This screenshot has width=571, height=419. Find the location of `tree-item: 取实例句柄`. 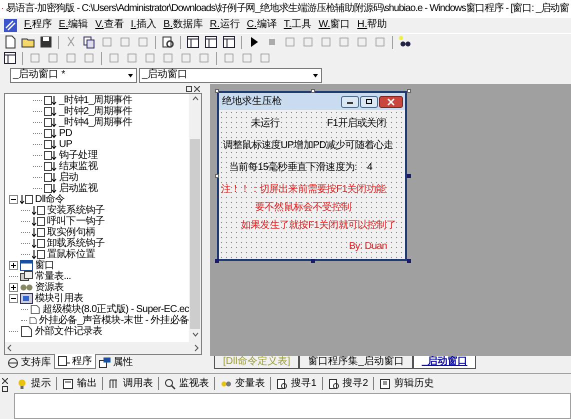

tree-item: 取实例句柄 is located at coordinates (71, 232).